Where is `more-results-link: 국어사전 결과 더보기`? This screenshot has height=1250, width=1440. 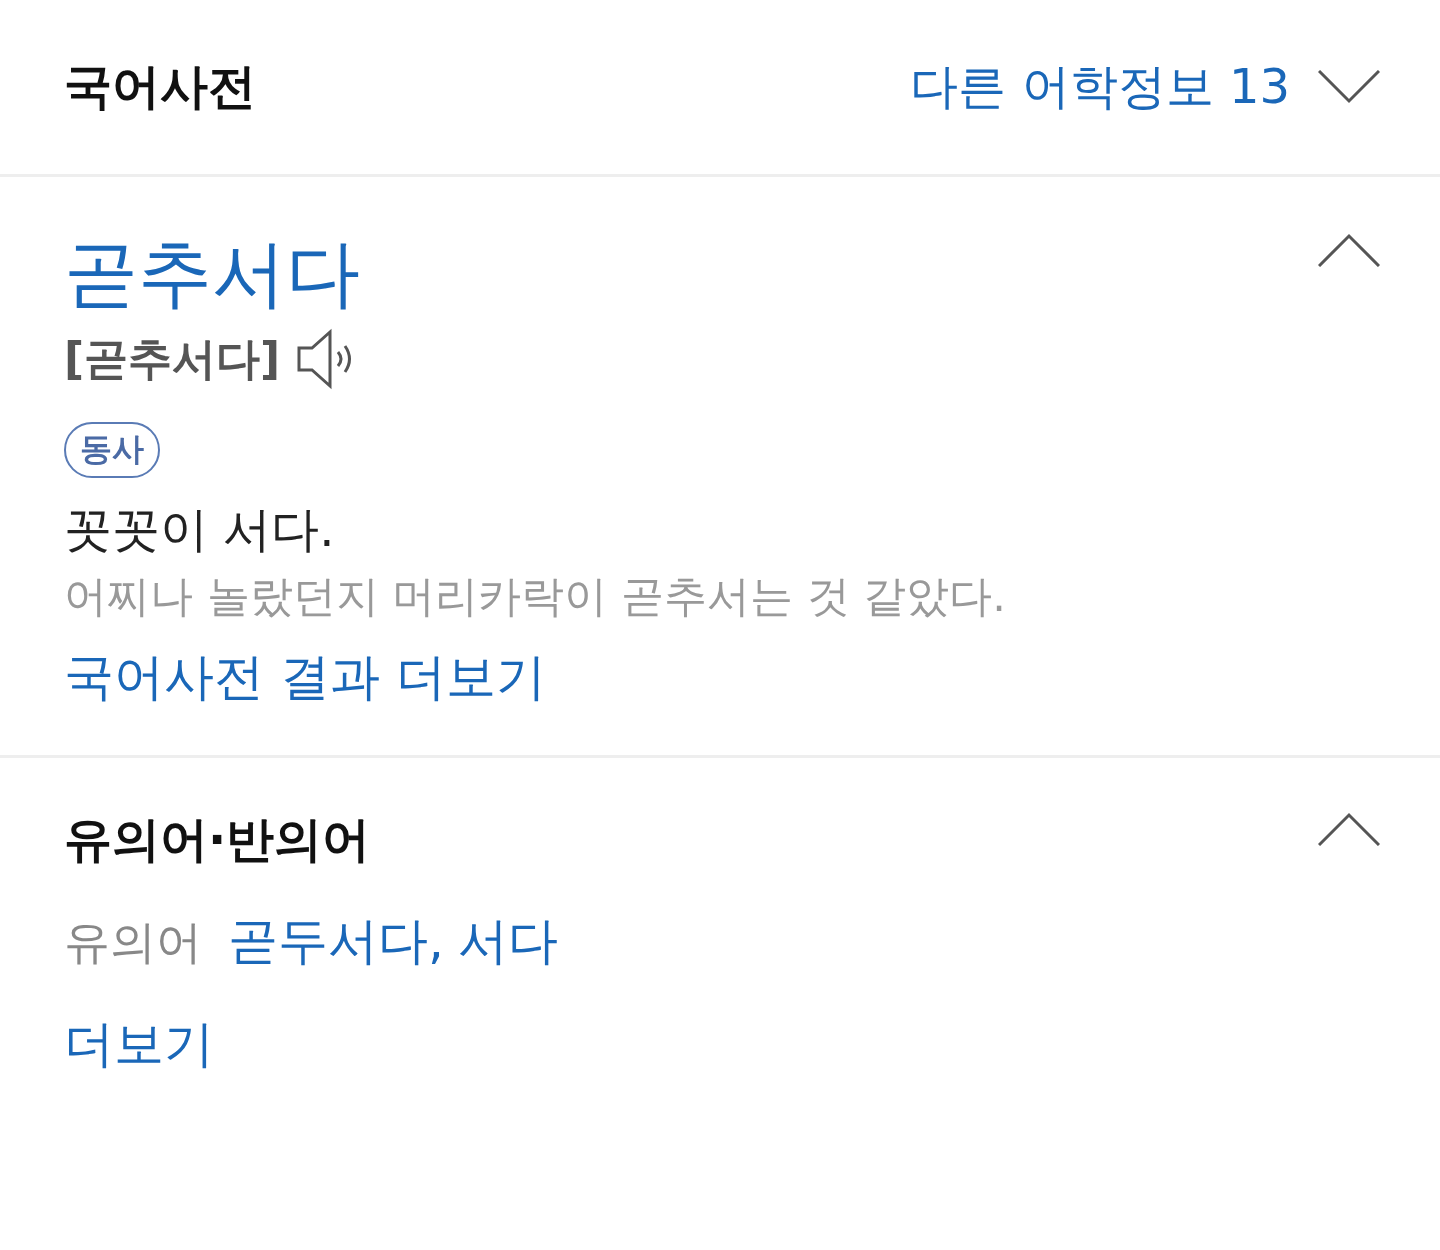
more-results-link: 국어사전 결과 더보기 is located at coordinates (305, 678).